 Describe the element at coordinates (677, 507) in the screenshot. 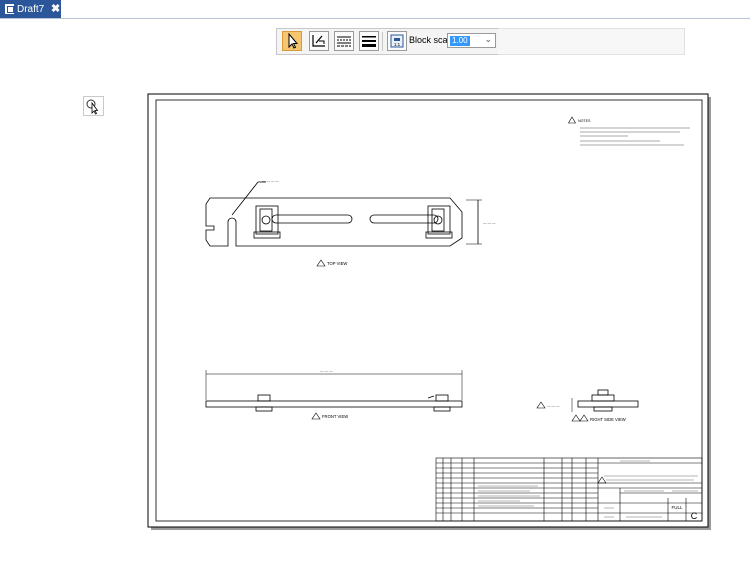

I see `title-block-scale: FULL` at that location.